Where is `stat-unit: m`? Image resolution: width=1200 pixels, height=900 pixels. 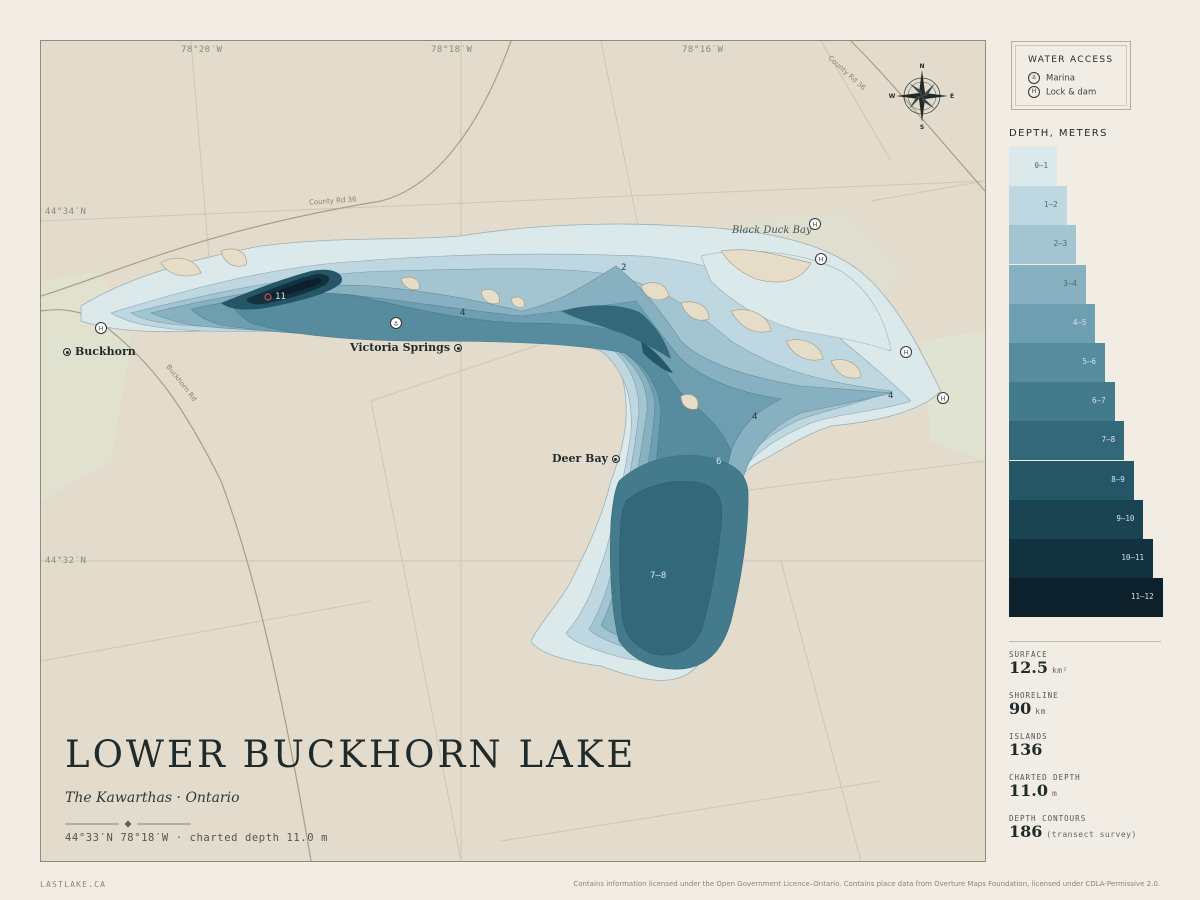 stat-unit: m is located at coordinates (1054, 793).